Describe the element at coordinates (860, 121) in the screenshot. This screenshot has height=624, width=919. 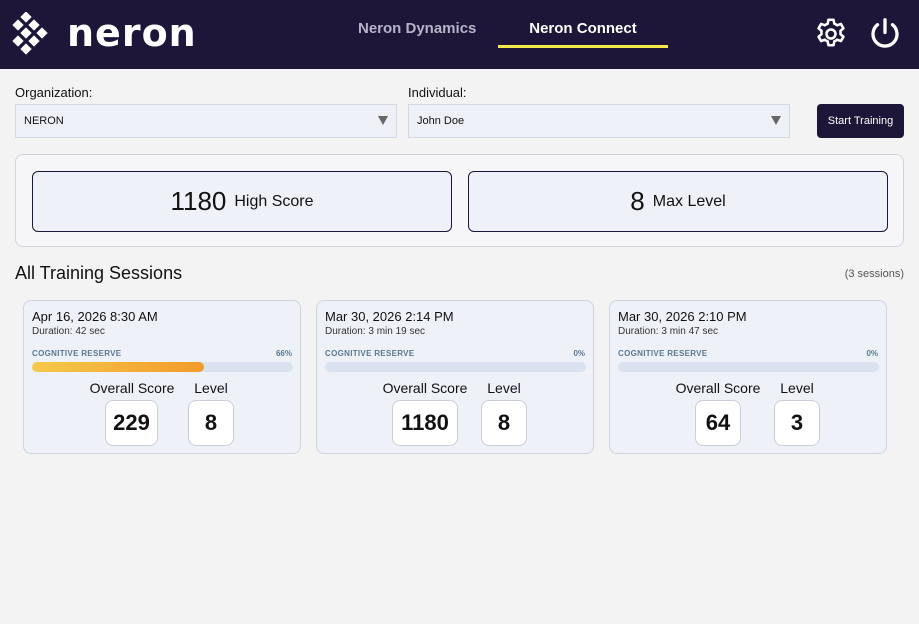
I see `start-training-button: Start Training` at that location.